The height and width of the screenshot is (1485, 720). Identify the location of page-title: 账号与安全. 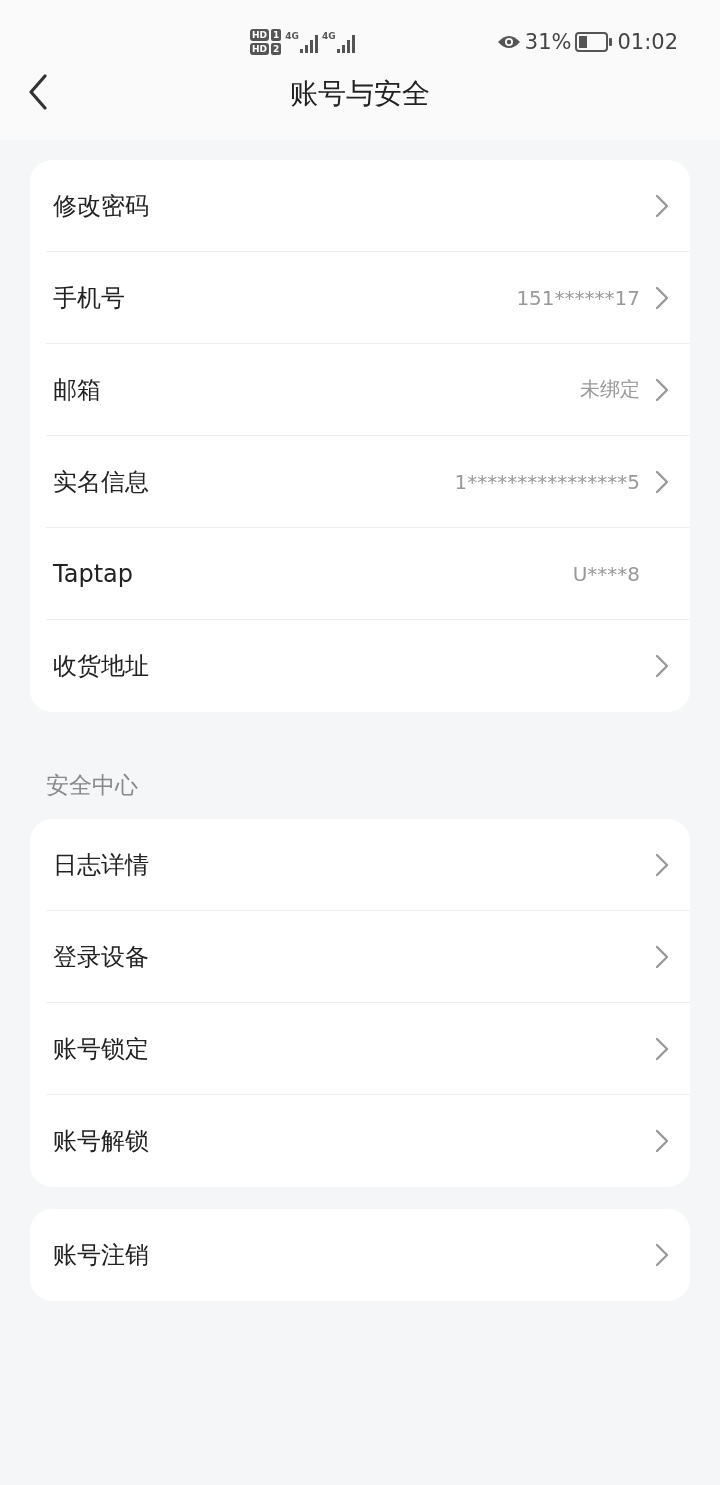
(360, 94).